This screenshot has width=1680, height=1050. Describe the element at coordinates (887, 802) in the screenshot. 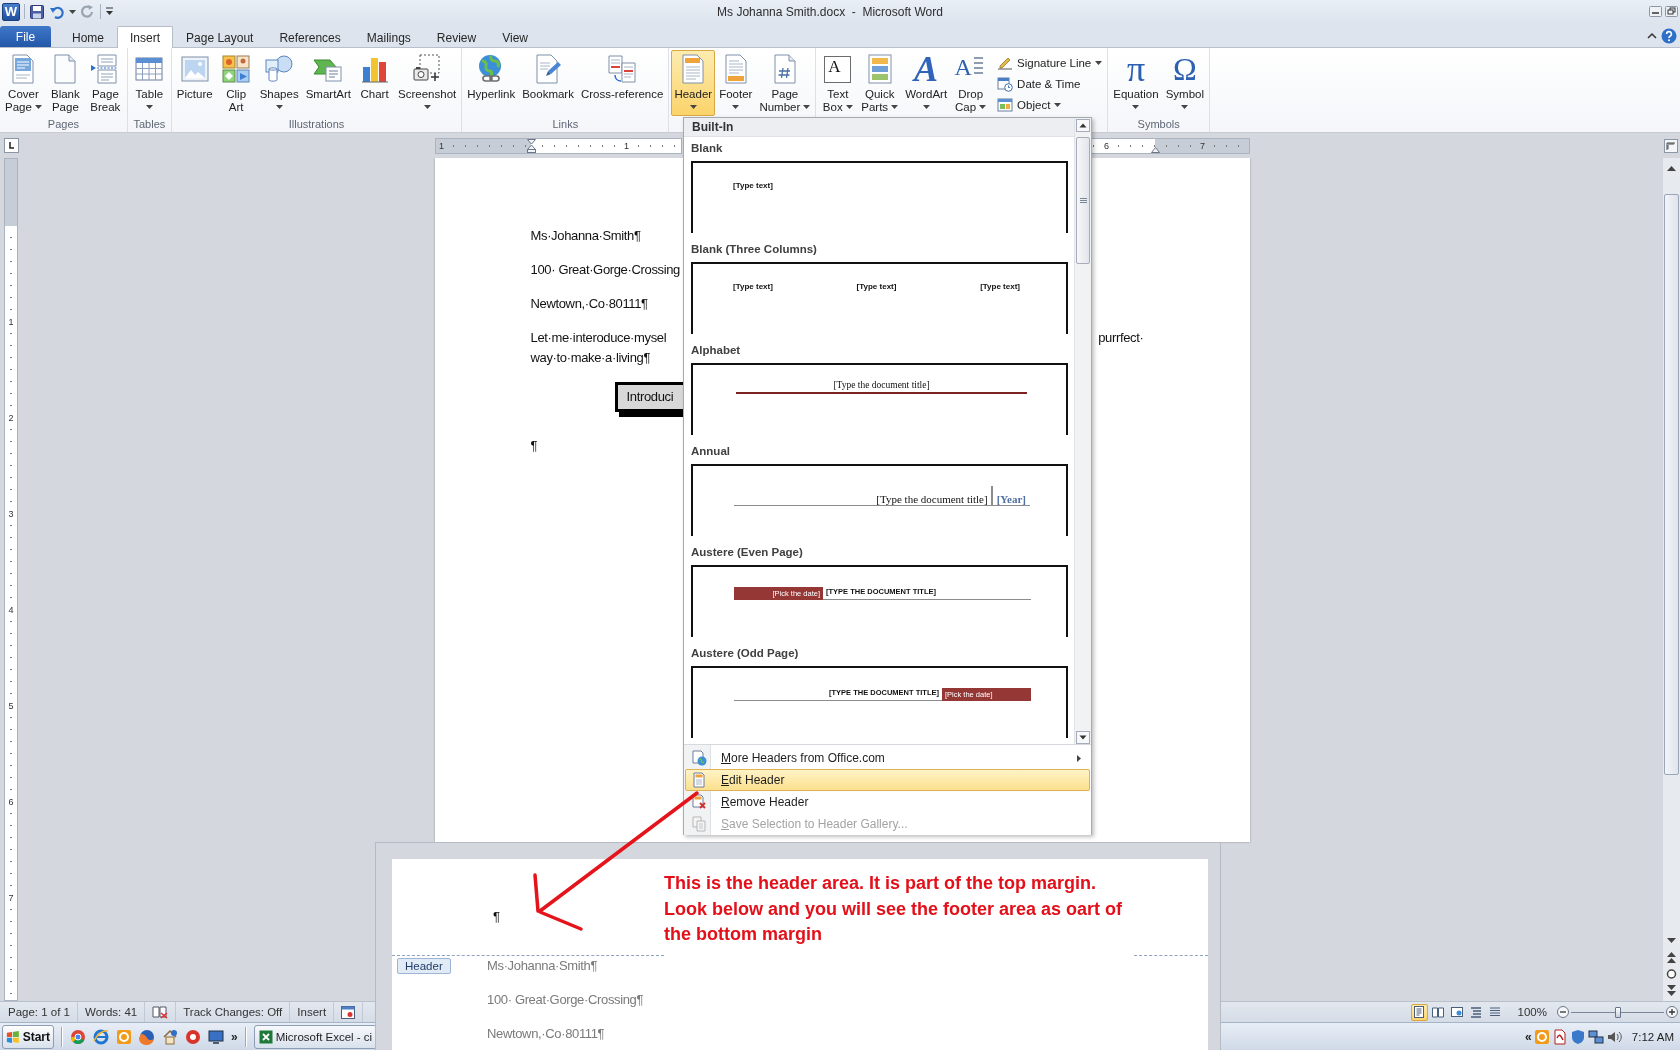

I see `menu-item: Remove Header` at that location.